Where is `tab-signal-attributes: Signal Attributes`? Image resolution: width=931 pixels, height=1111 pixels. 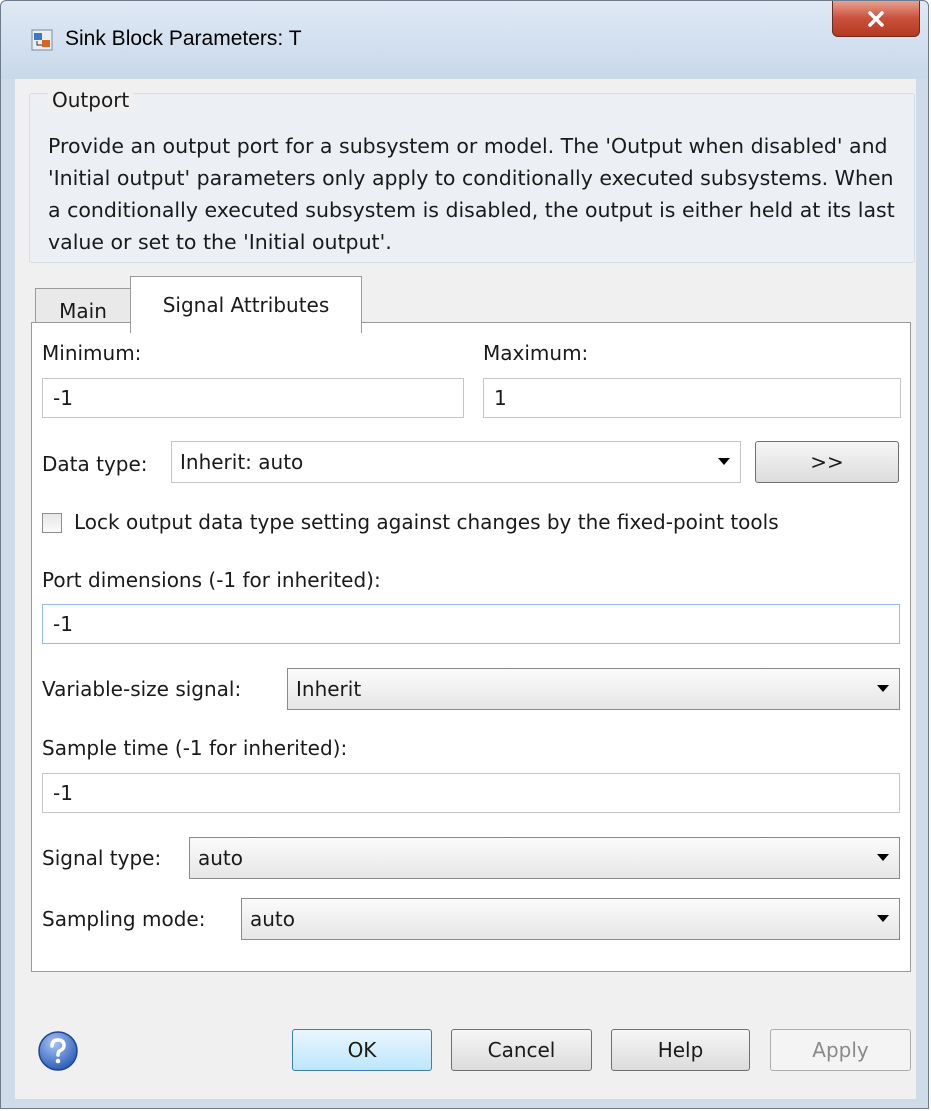 tab-signal-attributes: Signal Attributes is located at coordinates (246, 304).